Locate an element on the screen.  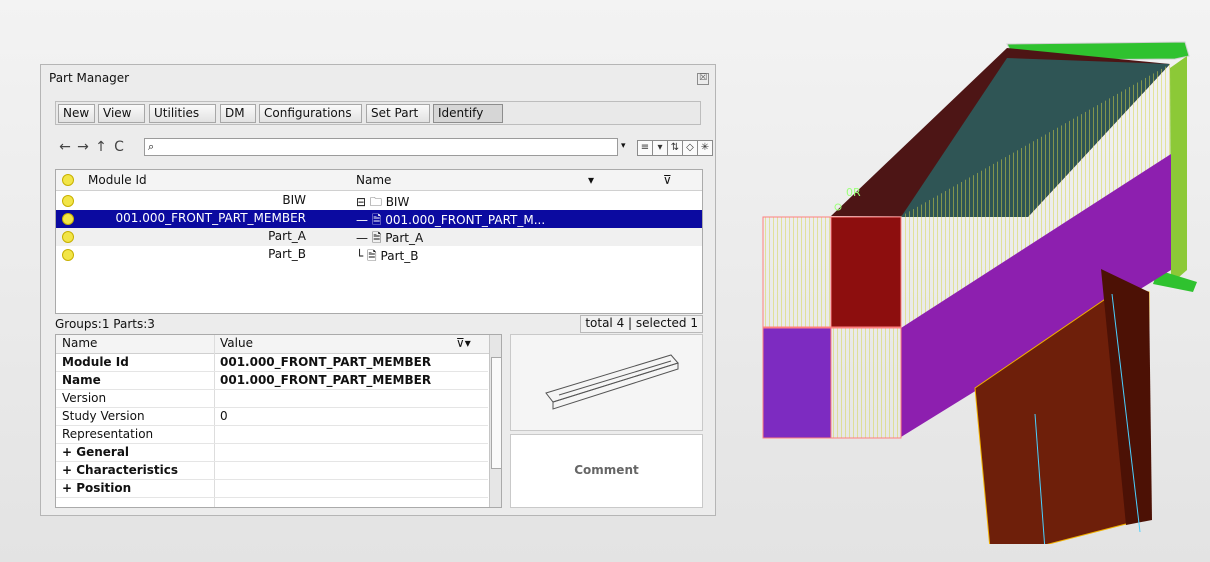
property-name-header: Name is located at coordinates (139, 343).